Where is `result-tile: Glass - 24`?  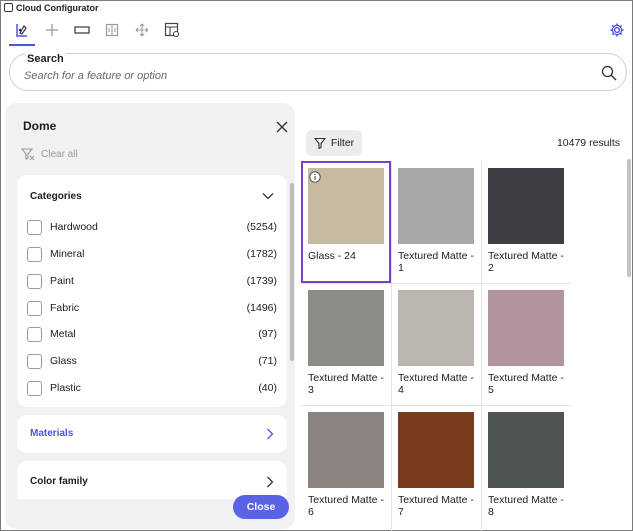
result-tile: Glass - 24 is located at coordinates (346, 222).